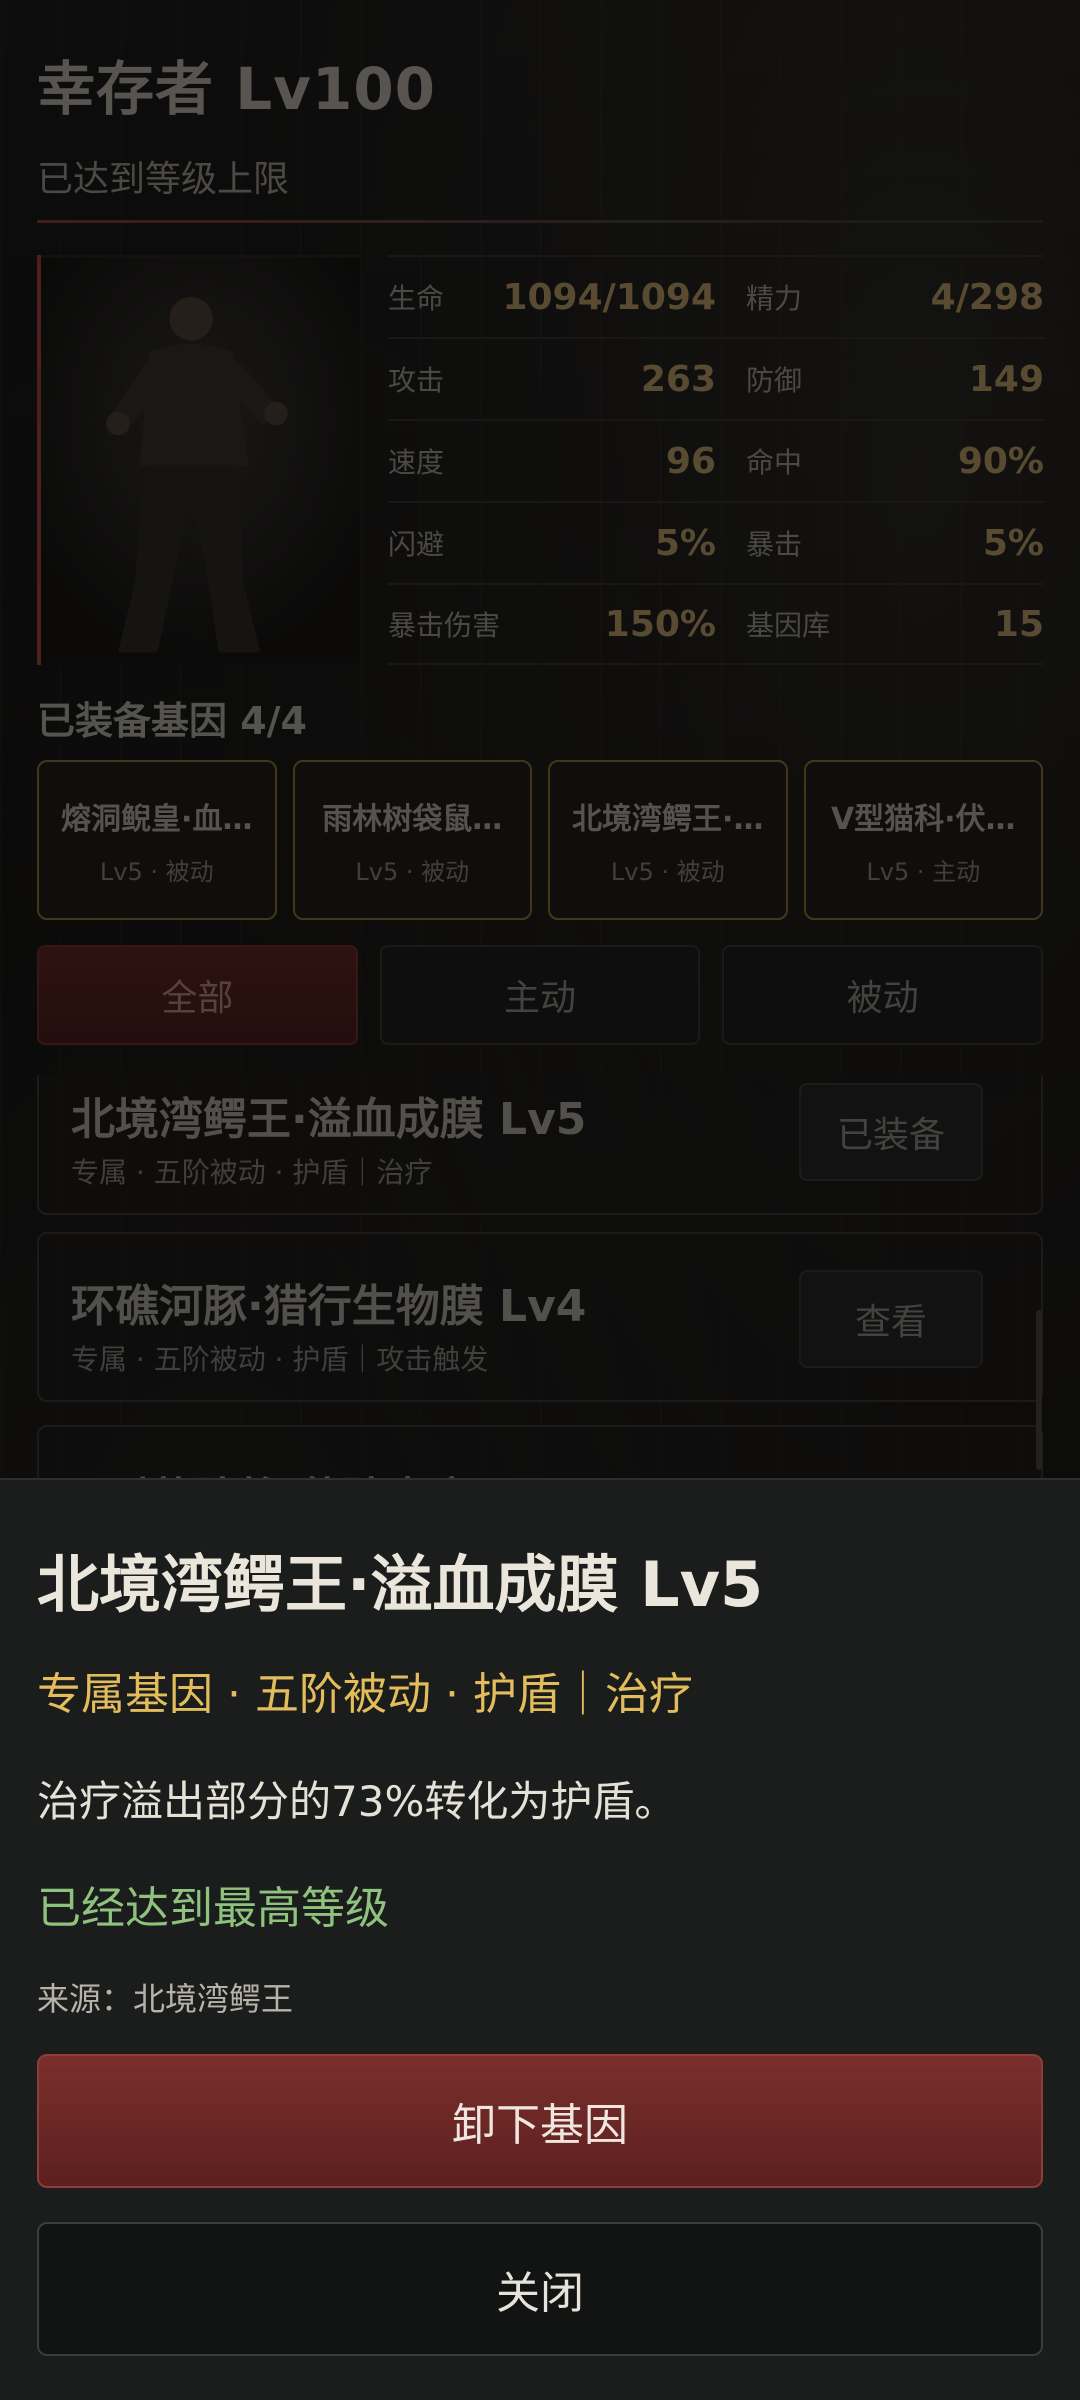 The height and width of the screenshot is (2400, 1080). I want to click on max-level-notice: 已经达到最高等级, so click(213, 1908).